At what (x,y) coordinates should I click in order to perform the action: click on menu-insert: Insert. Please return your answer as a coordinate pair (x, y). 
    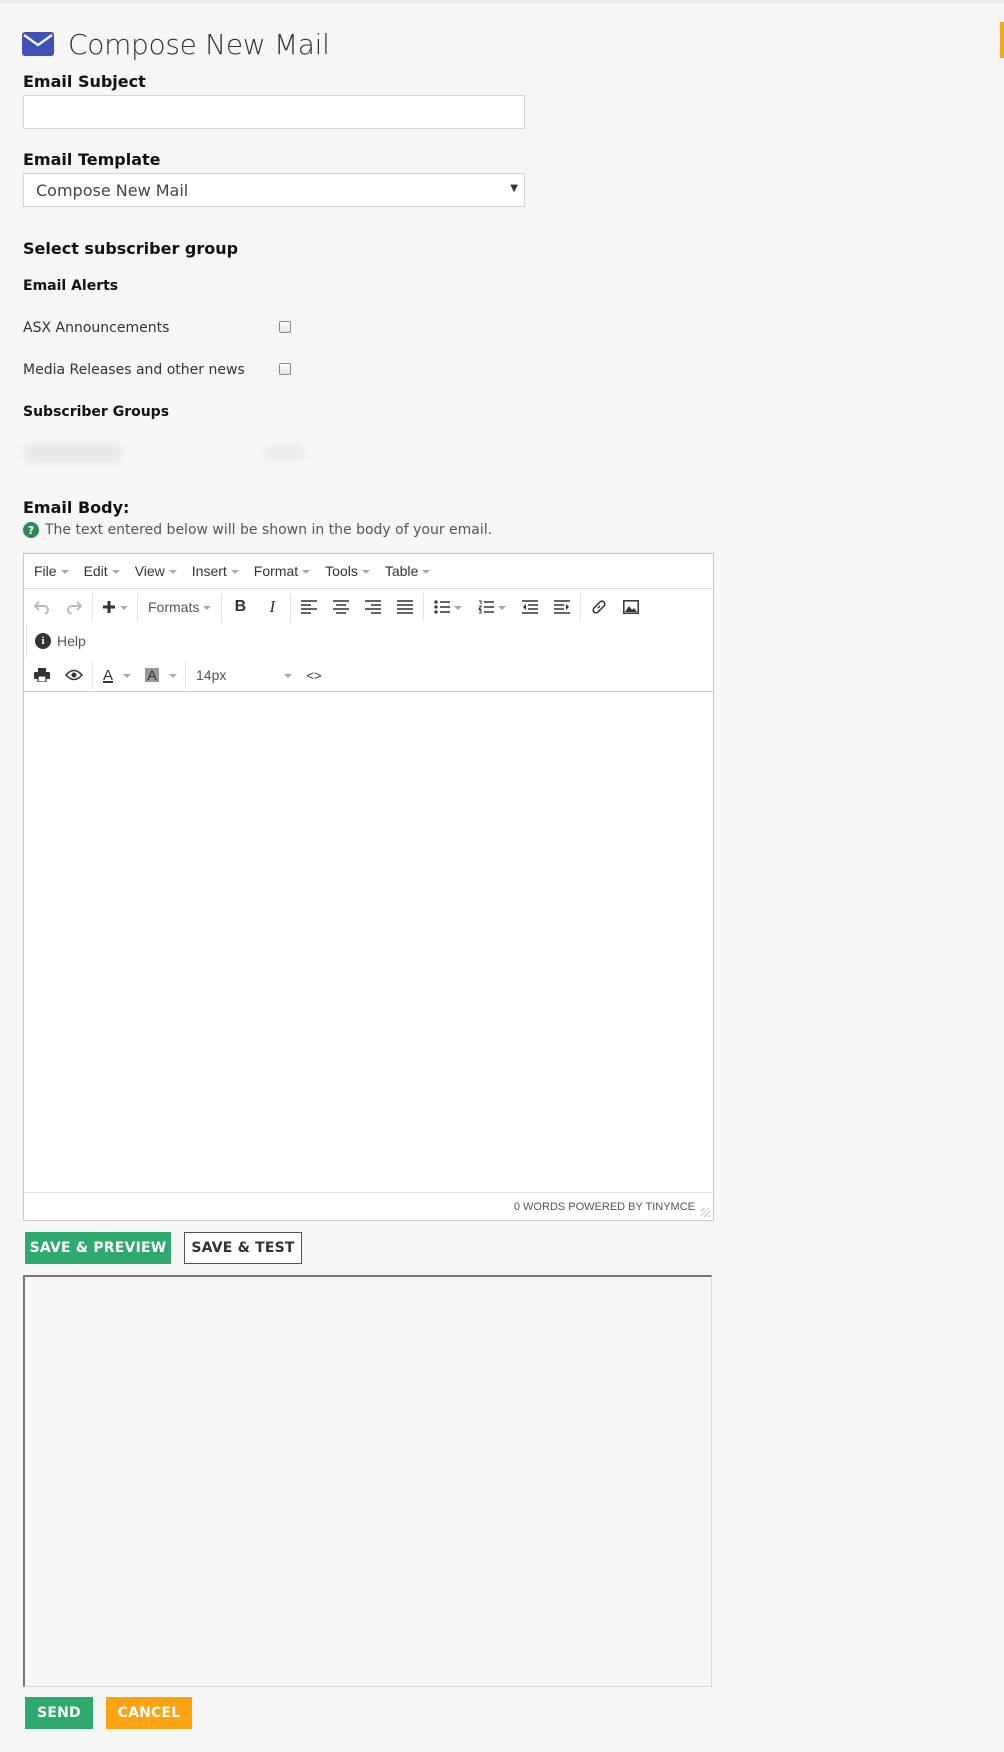
    Looking at the image, I should click on (215, 571).